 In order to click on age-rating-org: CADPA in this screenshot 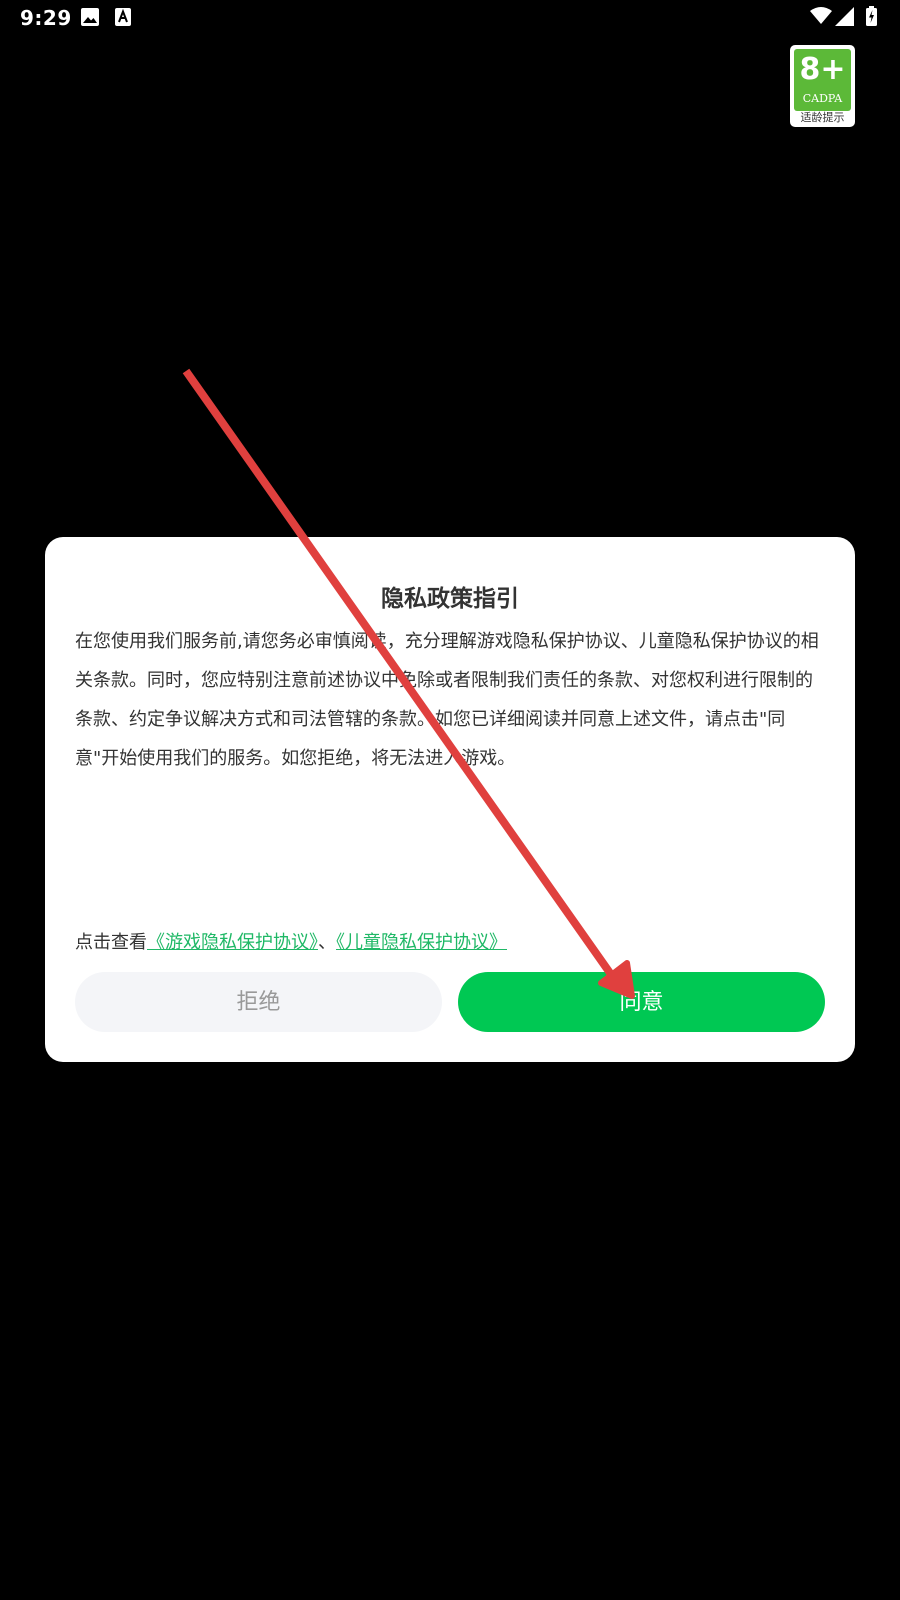, I will do `click(822, 98)`.